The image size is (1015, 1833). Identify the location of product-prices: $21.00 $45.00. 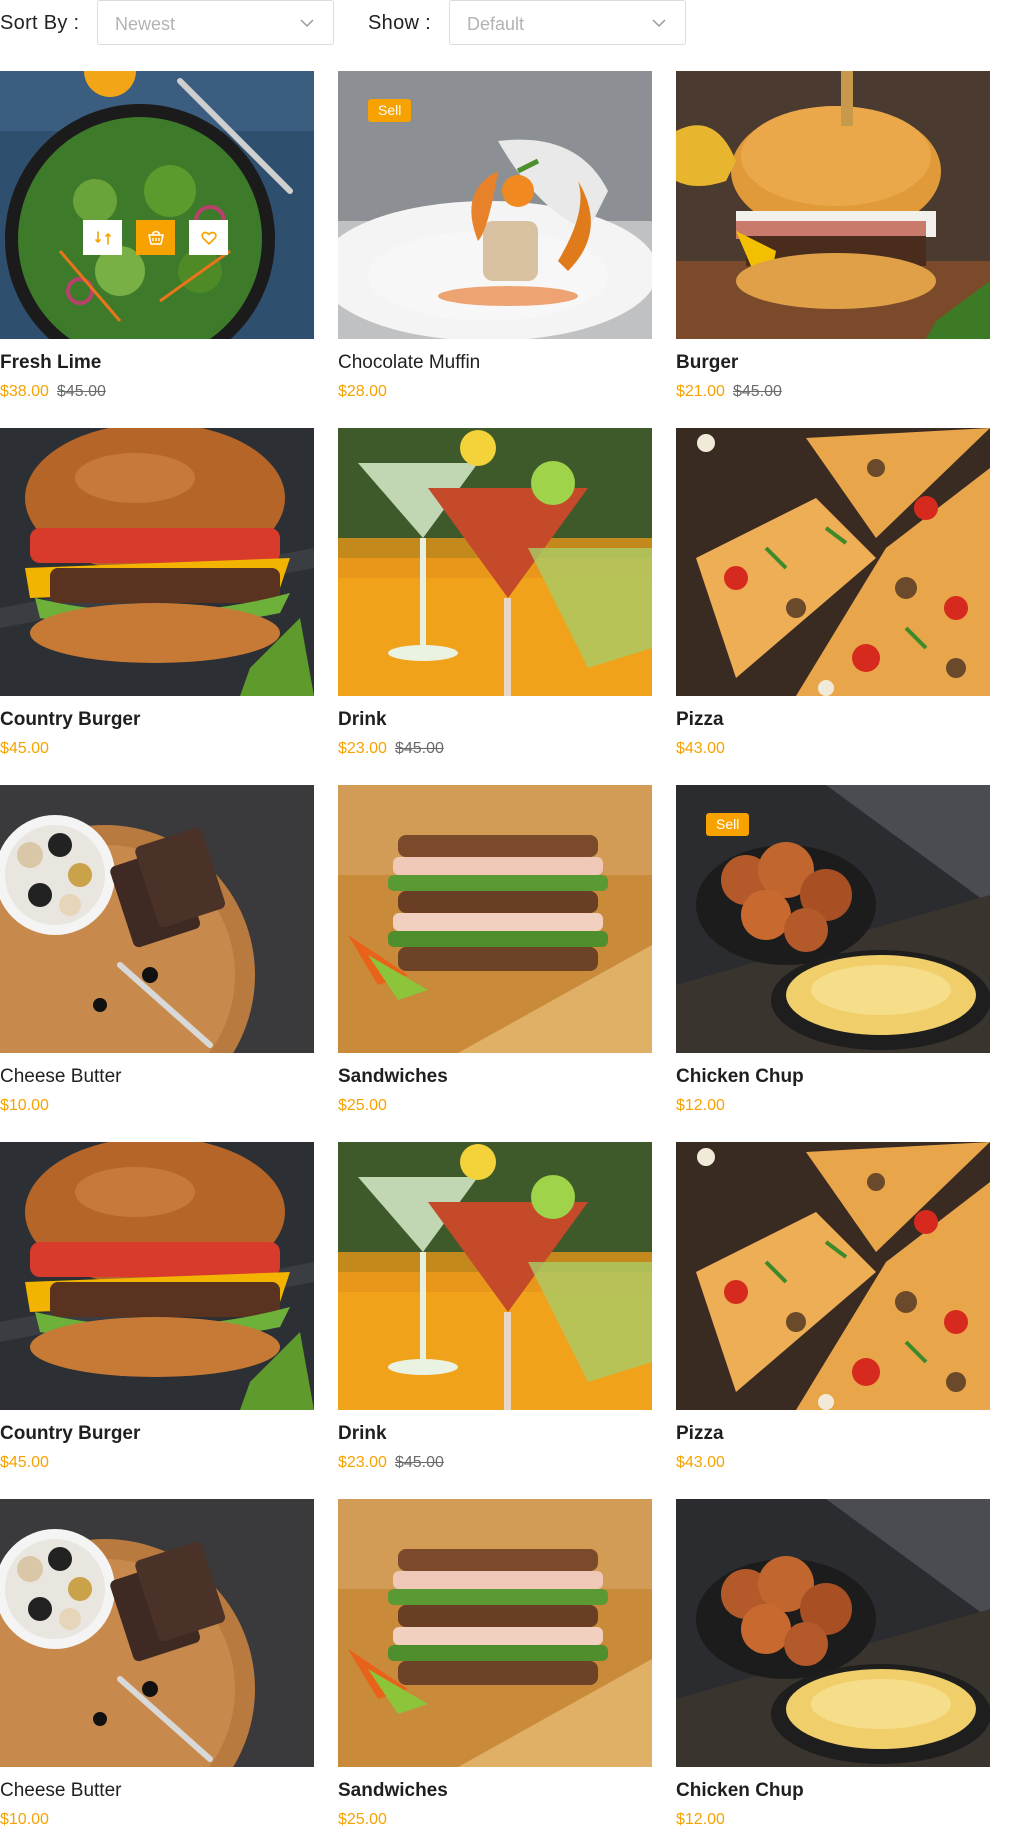
(833, 392).